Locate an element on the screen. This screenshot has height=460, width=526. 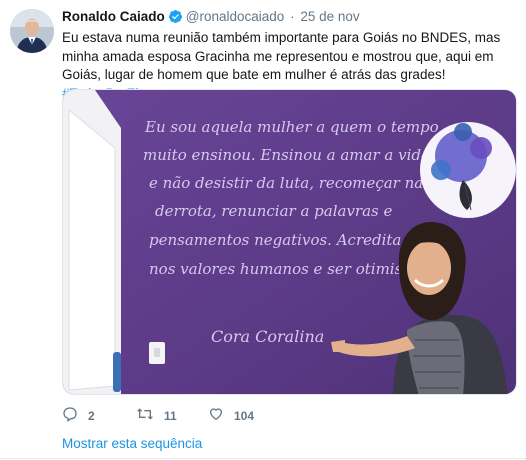
mural-line: muito ensinou. Ensinou a amar a vida is located at coordinates (286, 155).